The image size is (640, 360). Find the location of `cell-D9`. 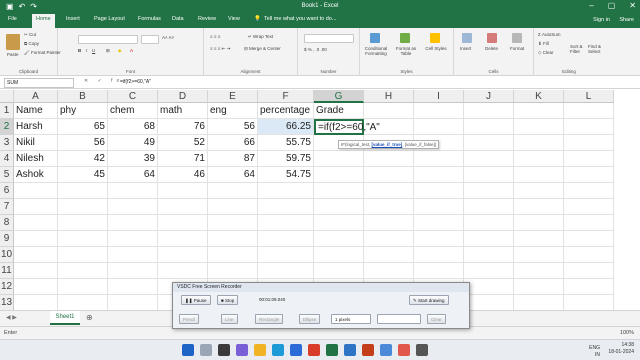

cell-D9 is located at coordinates (183, 239).